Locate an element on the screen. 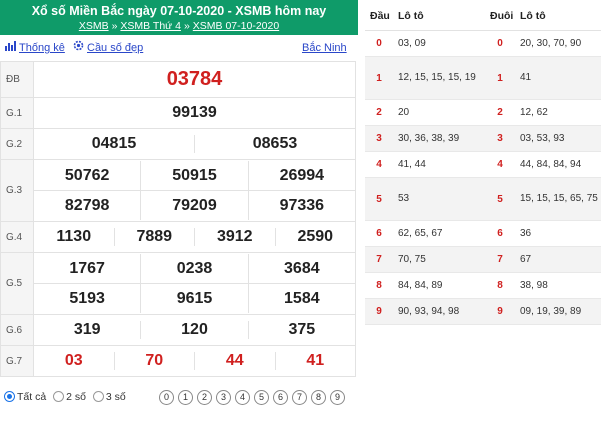 This screenshot has width=604, height=423. duoi-digit: 6 is located at coordinates (500, 233).